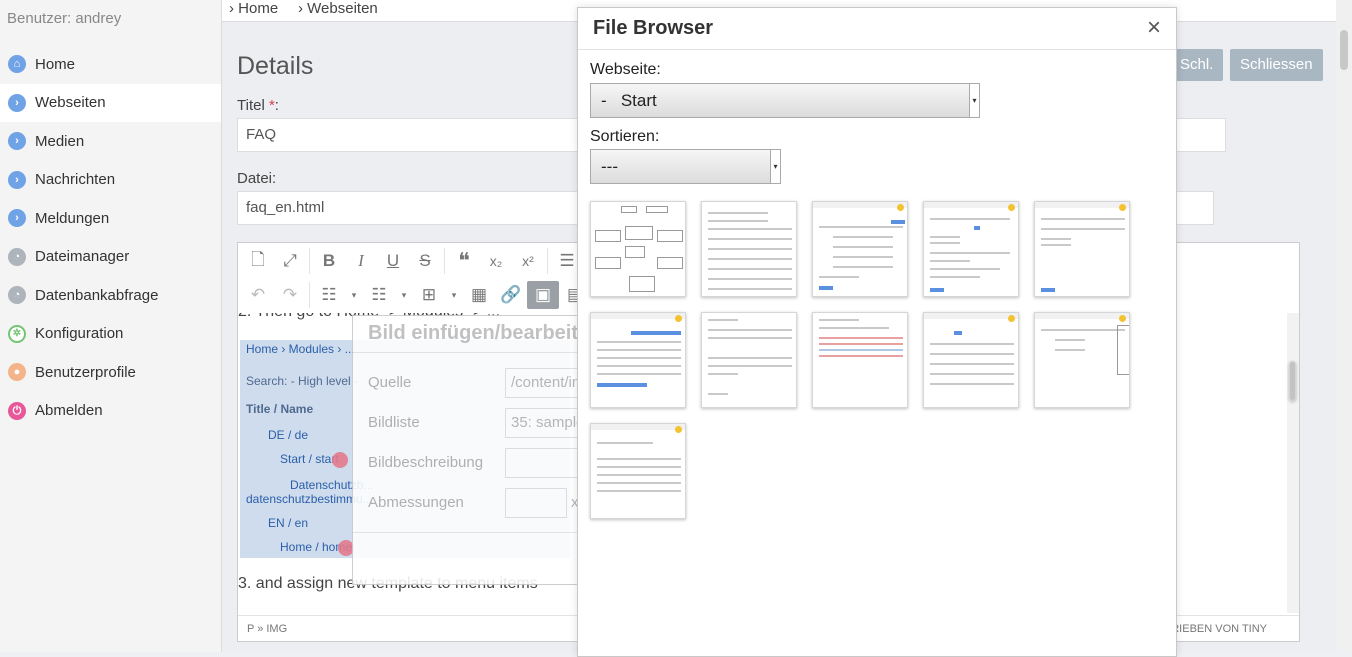 This screenshot has width=1352, height=657. I want to click on underline-icon: U, so click(393, 261).